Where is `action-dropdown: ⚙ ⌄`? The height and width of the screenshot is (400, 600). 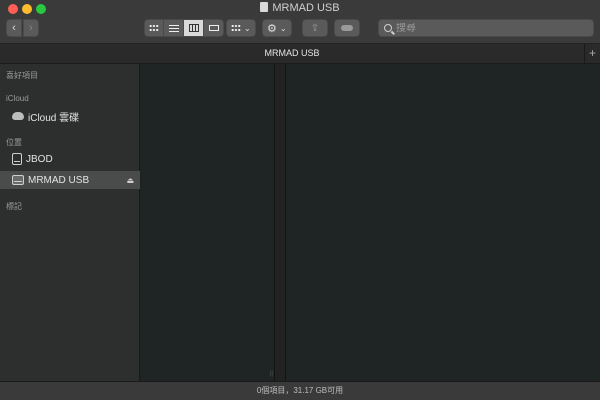 action-dropdown: ⚙ ⌄ is located at coordinates (277, 28).